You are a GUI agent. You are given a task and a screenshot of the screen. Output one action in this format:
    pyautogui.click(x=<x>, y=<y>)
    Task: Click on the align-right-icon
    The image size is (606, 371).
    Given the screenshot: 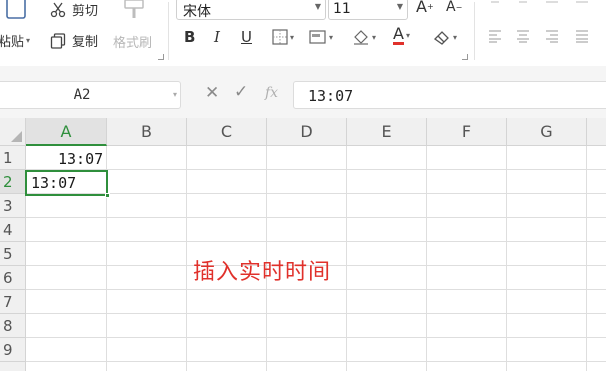 What is the action you would take?
    pyautogui.click(x=552, y=36)
    